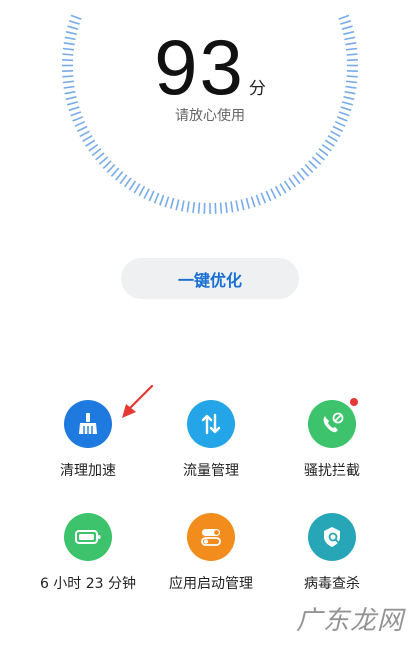  I want to click on tool-battery: 6 小时 23 分钟, so click(88, 553).